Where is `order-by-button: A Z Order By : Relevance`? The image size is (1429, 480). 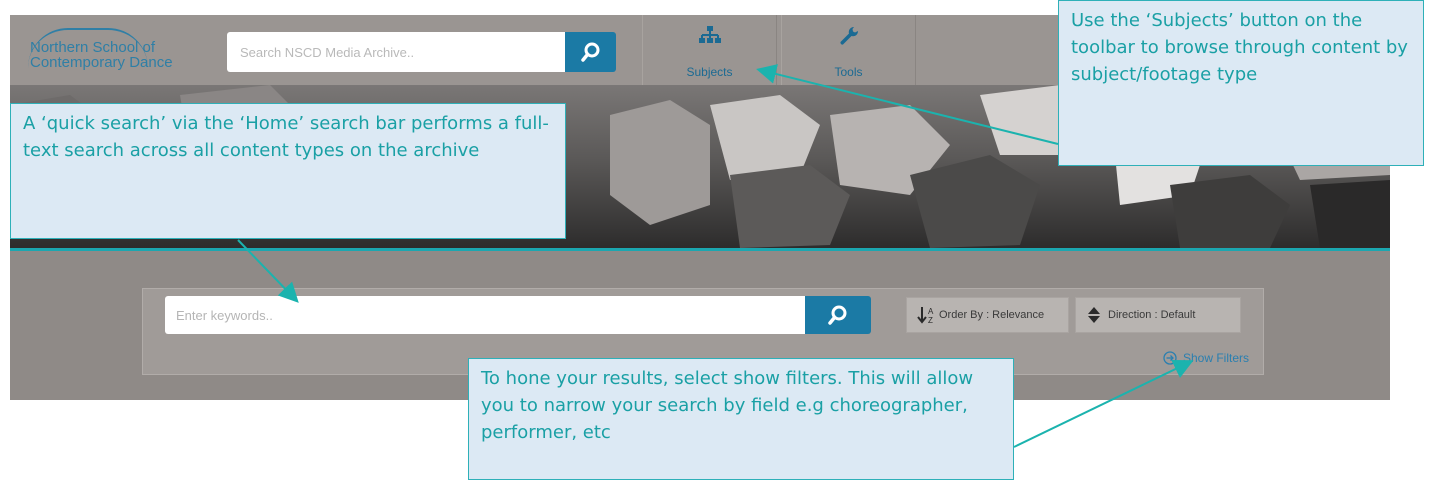 order-by-button: A Z Order By : Relevance is located at coordinates (987, 315).